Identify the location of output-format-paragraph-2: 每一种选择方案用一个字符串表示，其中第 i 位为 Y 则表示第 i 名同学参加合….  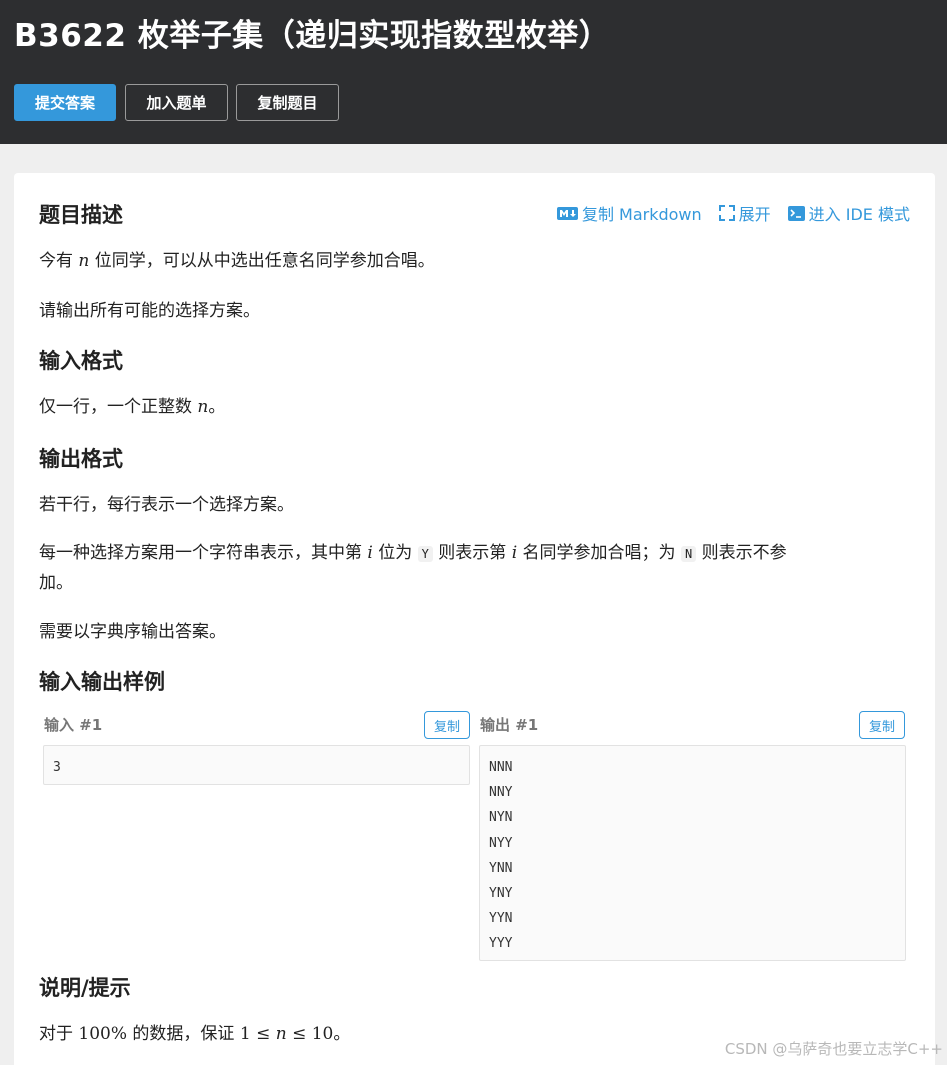
(413, 553).